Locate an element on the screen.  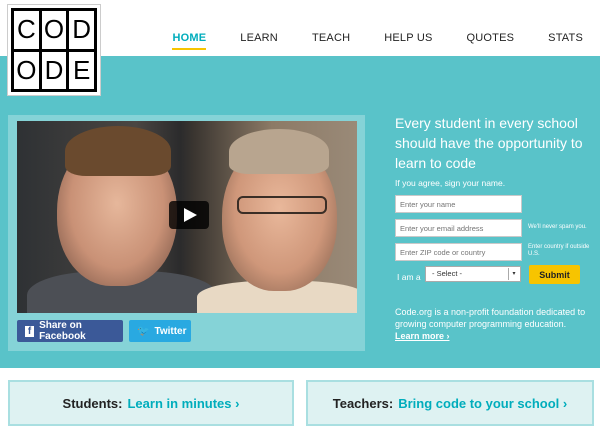
nav-teach: TEACH is located at coordinates (331, 41).